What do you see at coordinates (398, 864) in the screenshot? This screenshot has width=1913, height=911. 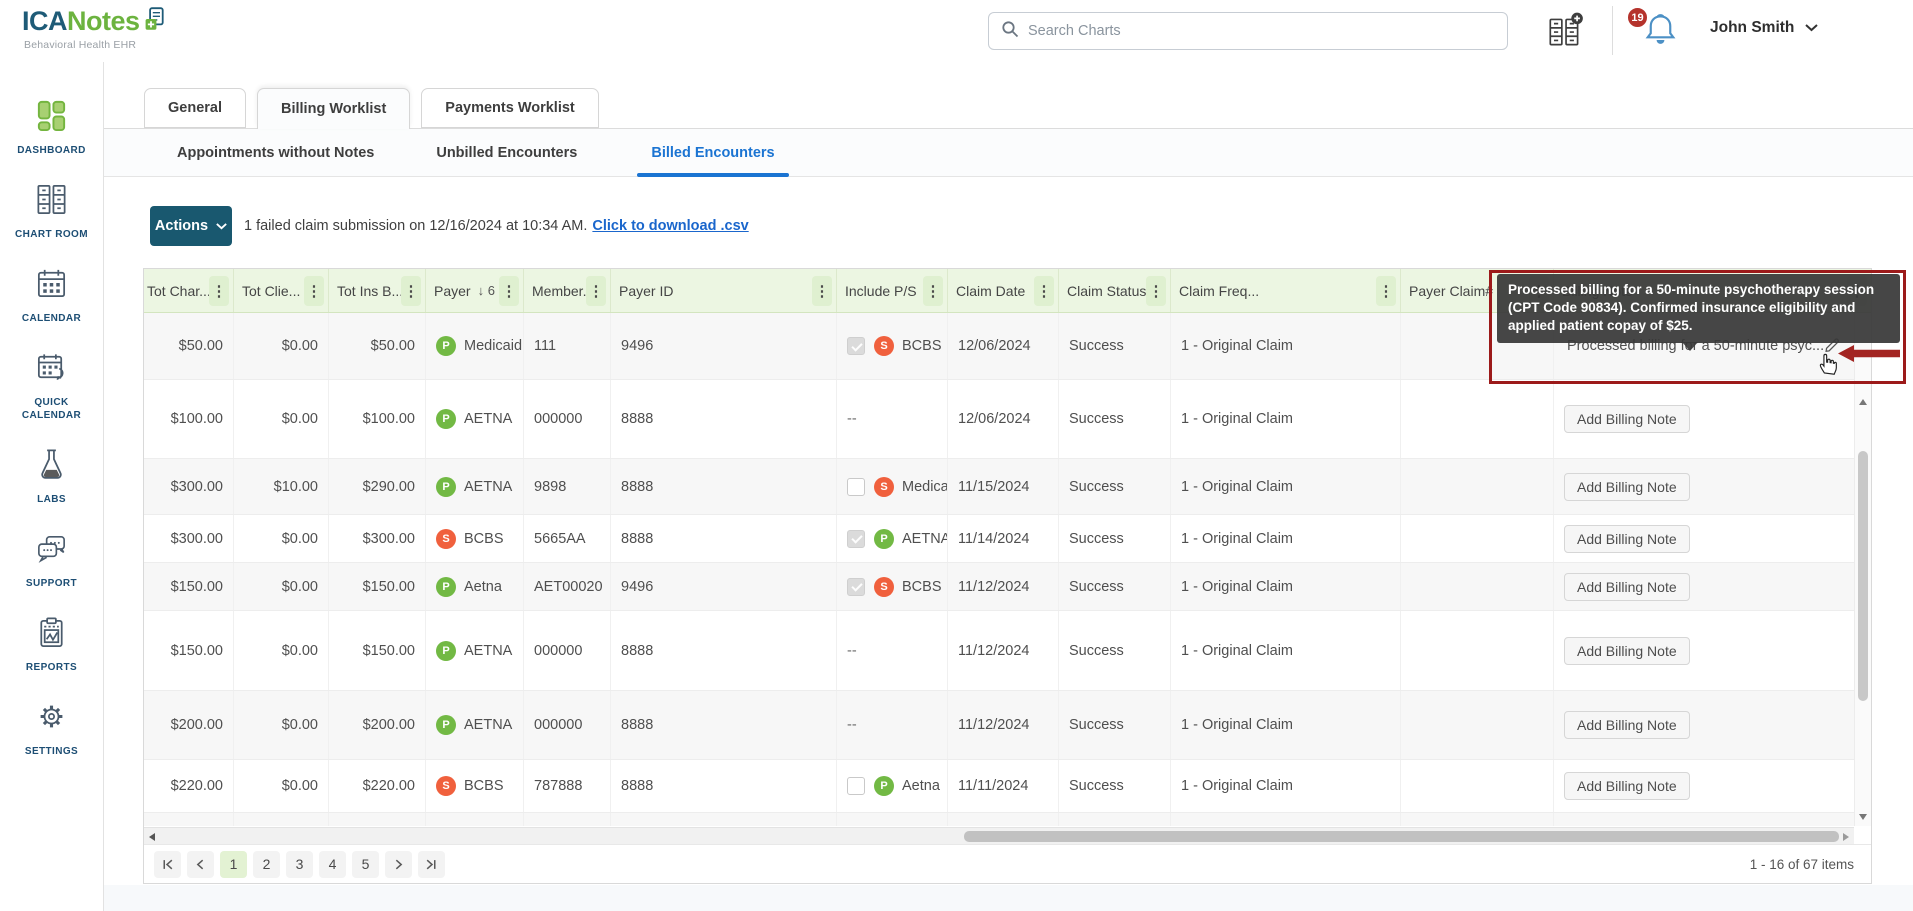 I see `pager-next-page` at bounding box center [398, 864].